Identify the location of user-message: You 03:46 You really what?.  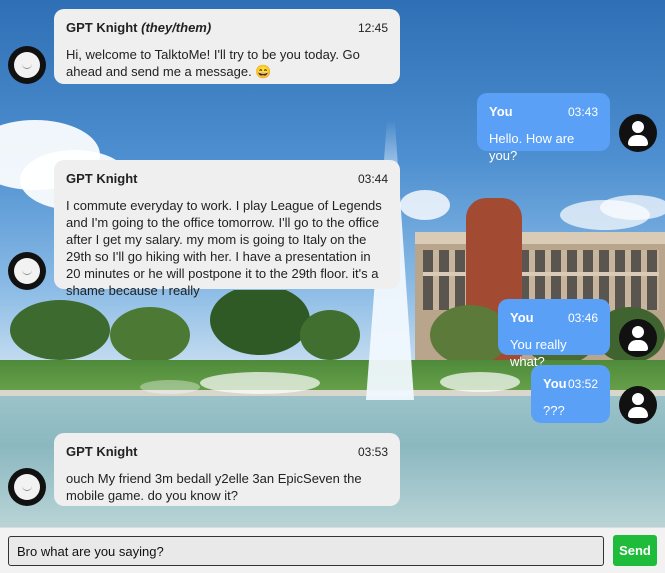
(554, 334).